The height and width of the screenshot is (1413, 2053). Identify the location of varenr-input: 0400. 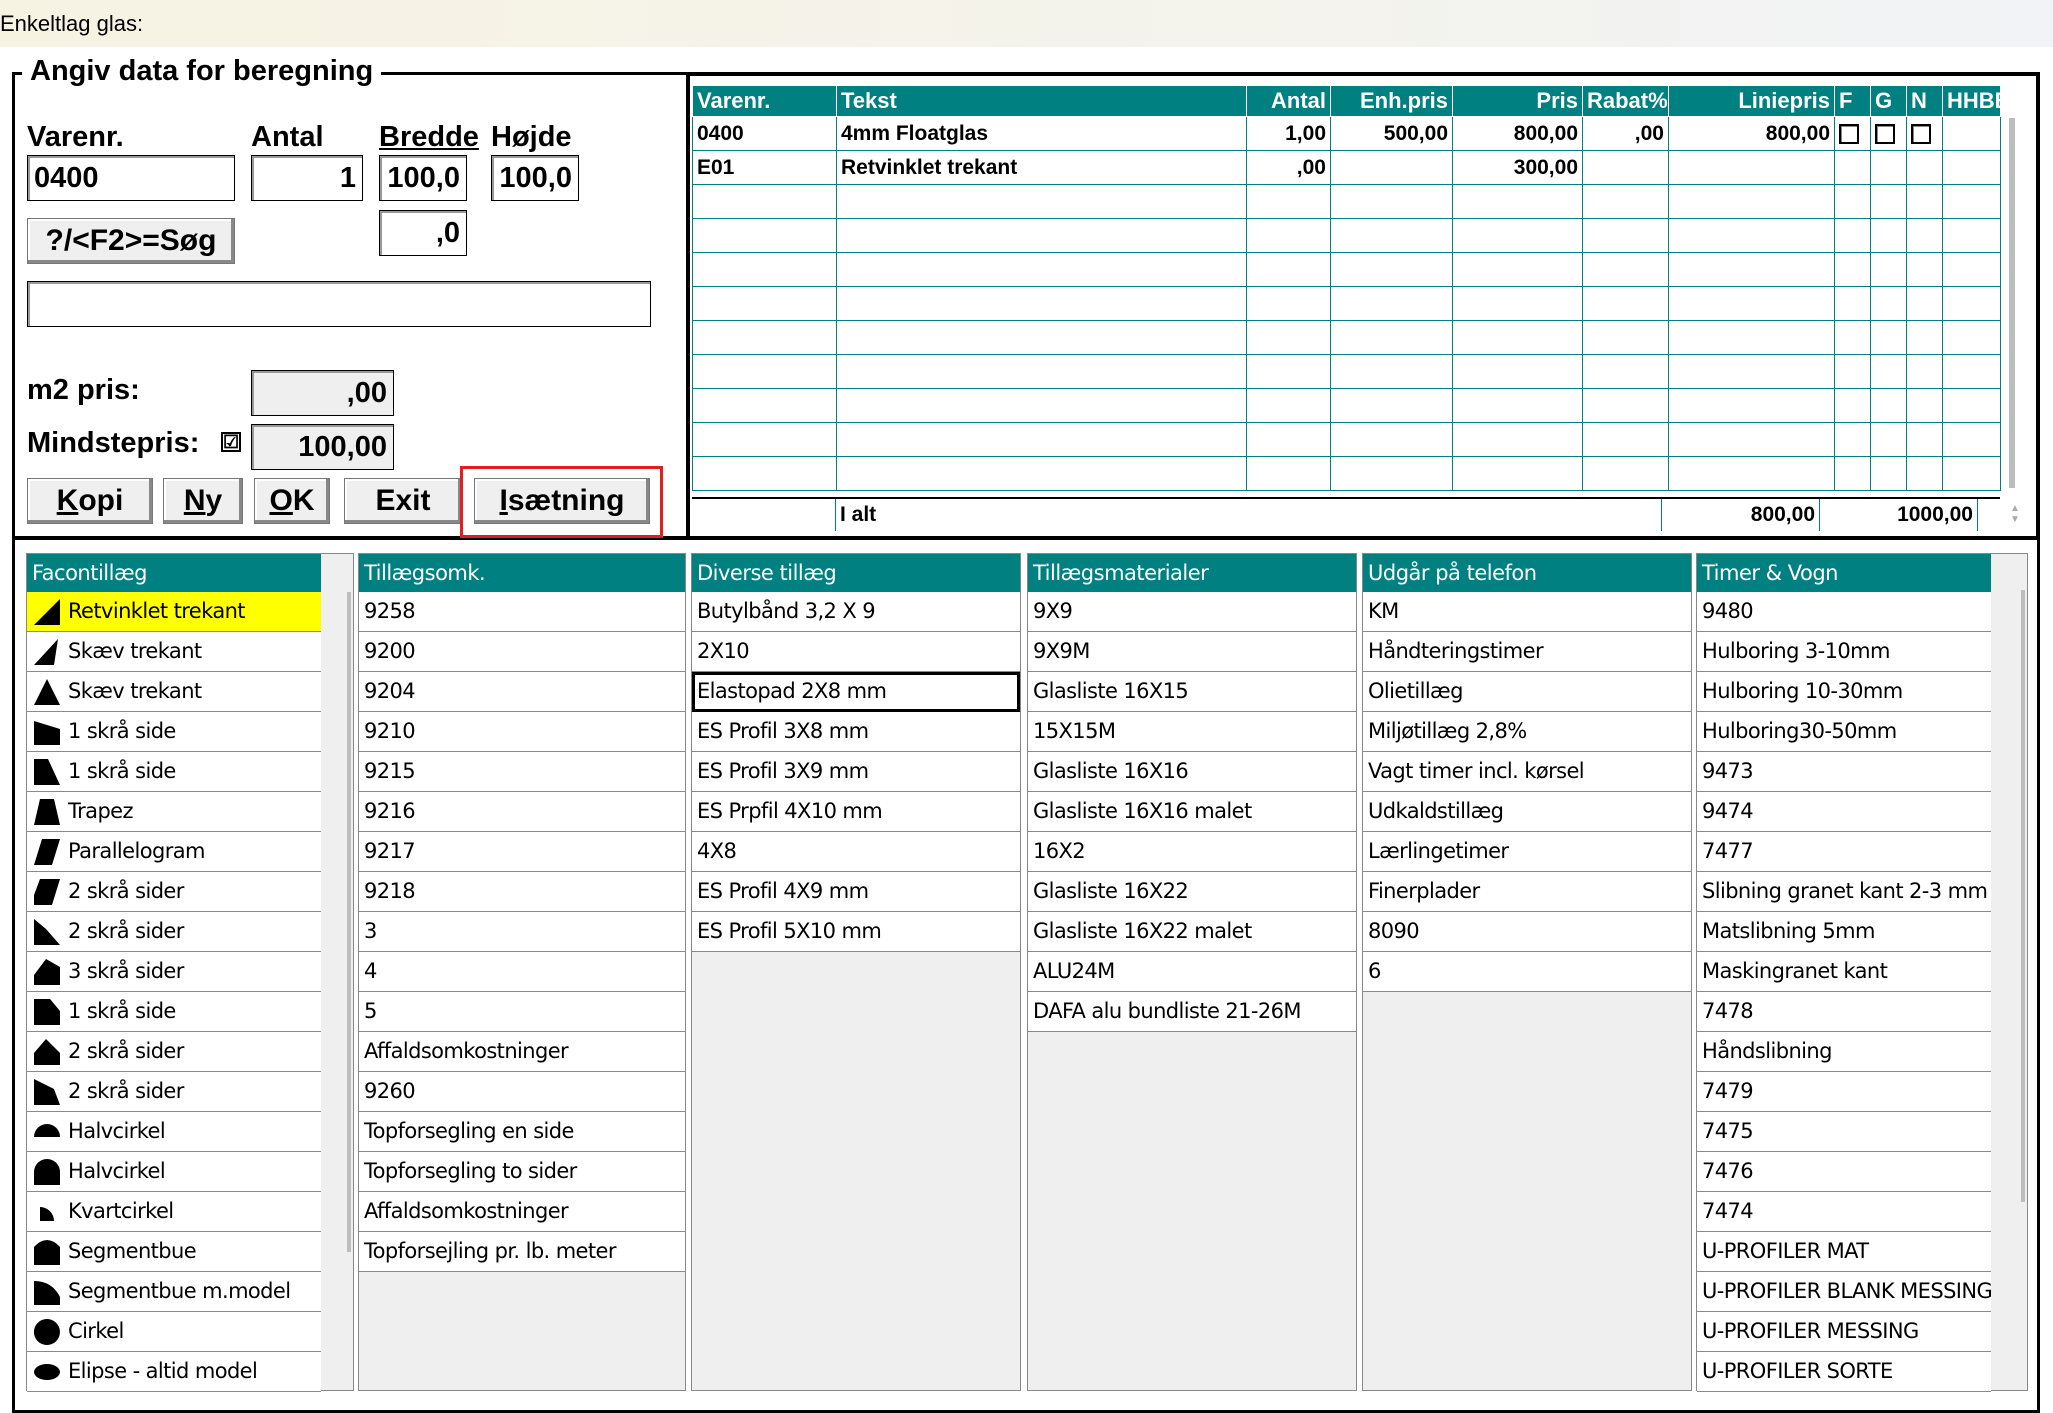
(131, 178).